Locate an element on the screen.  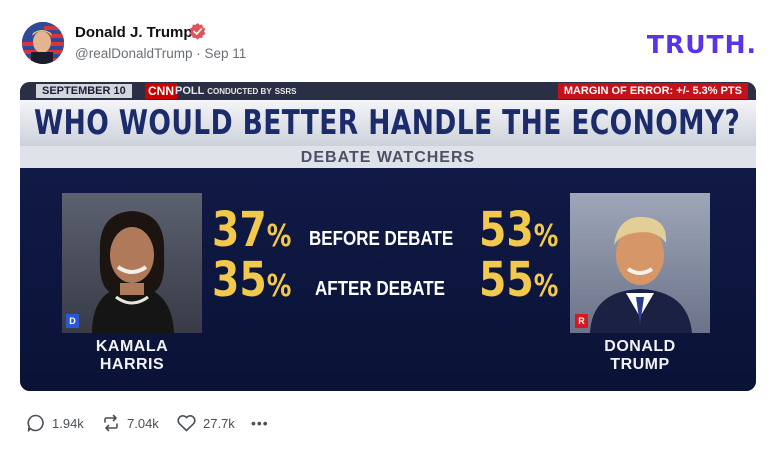
like-button: 27.7k is located at coordinates (205, 423).